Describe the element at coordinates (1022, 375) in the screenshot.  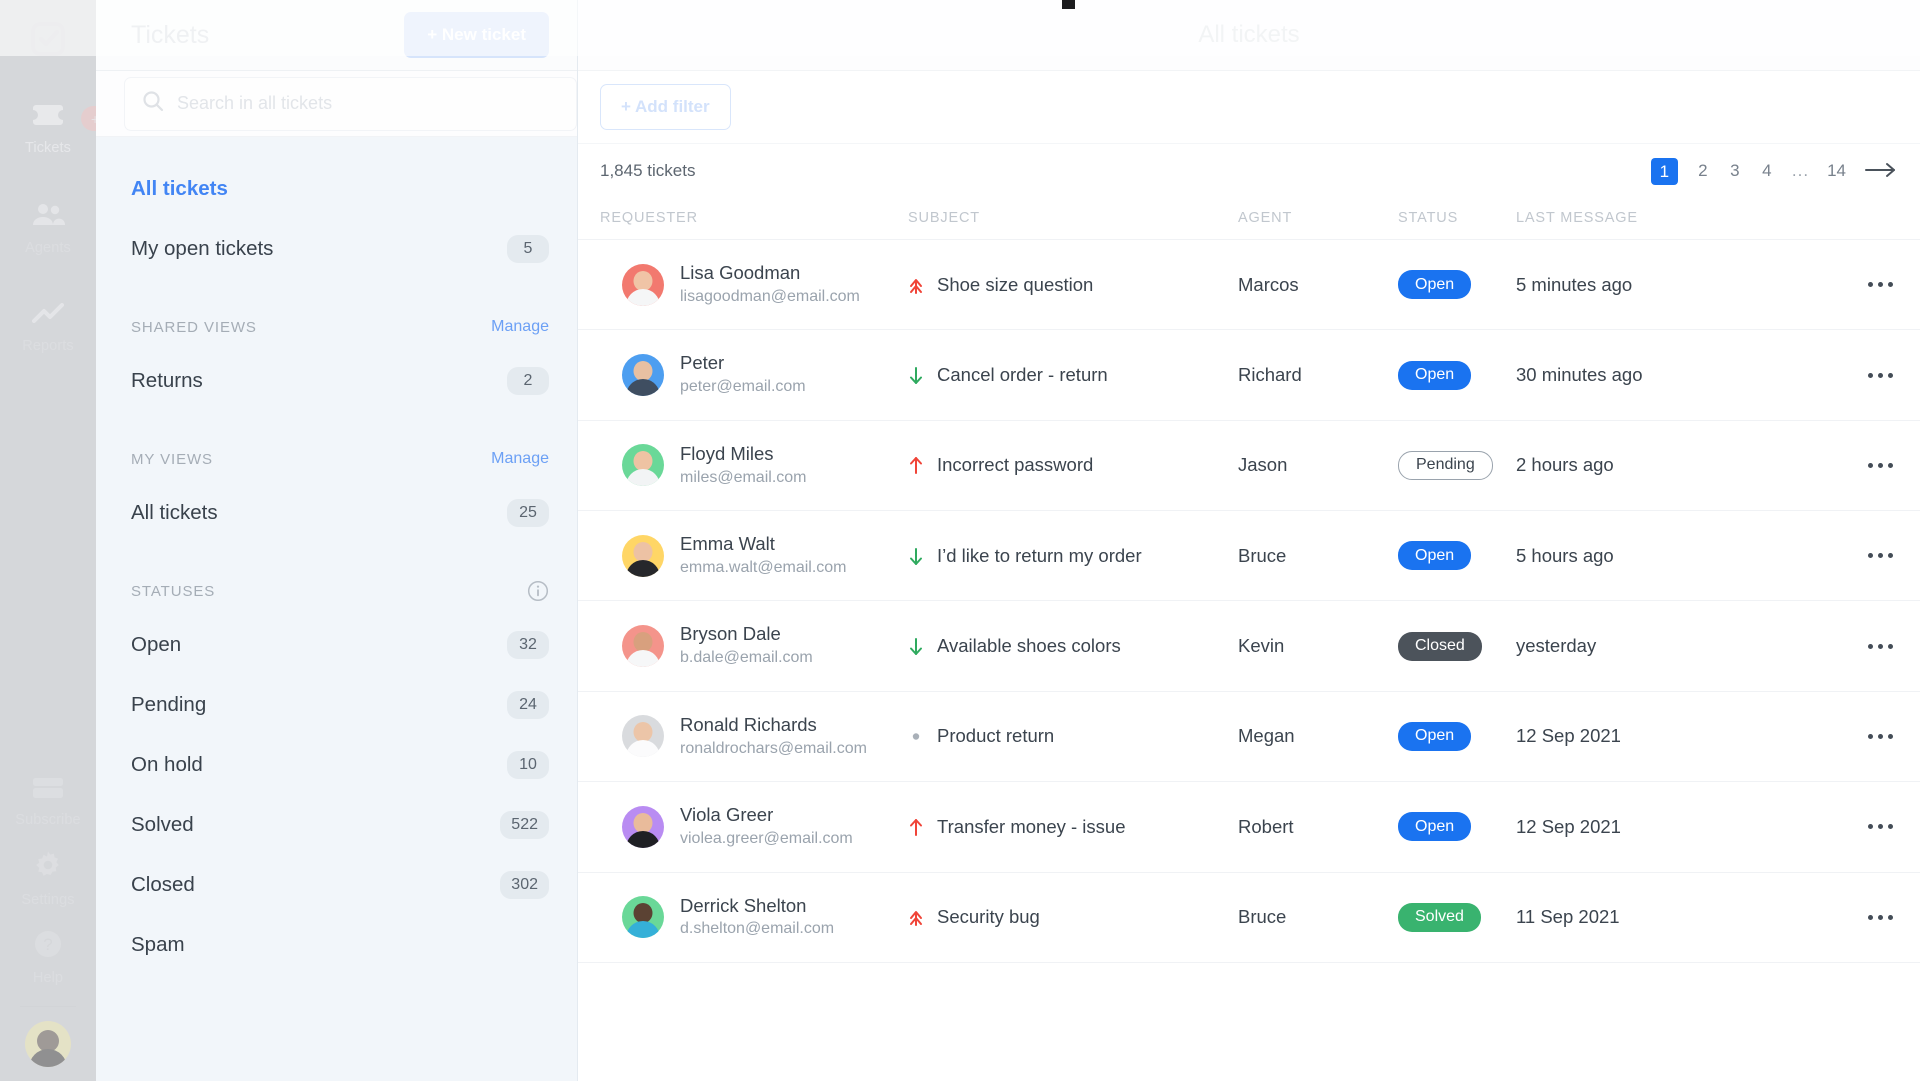
I see `subject-text: Cancel order - return` at that location.